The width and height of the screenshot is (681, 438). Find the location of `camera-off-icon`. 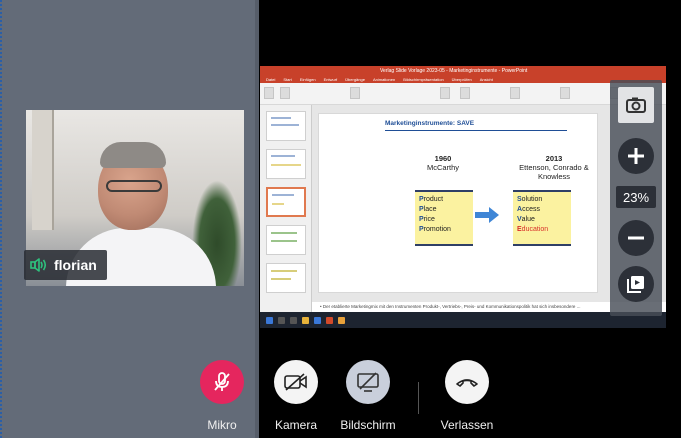

camera-off-icon is located at coordinates (295, 382).